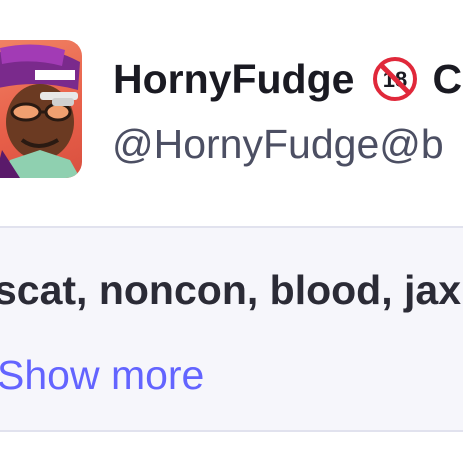  I want to click on display-name-trailing-text: C, so click(447, 79).